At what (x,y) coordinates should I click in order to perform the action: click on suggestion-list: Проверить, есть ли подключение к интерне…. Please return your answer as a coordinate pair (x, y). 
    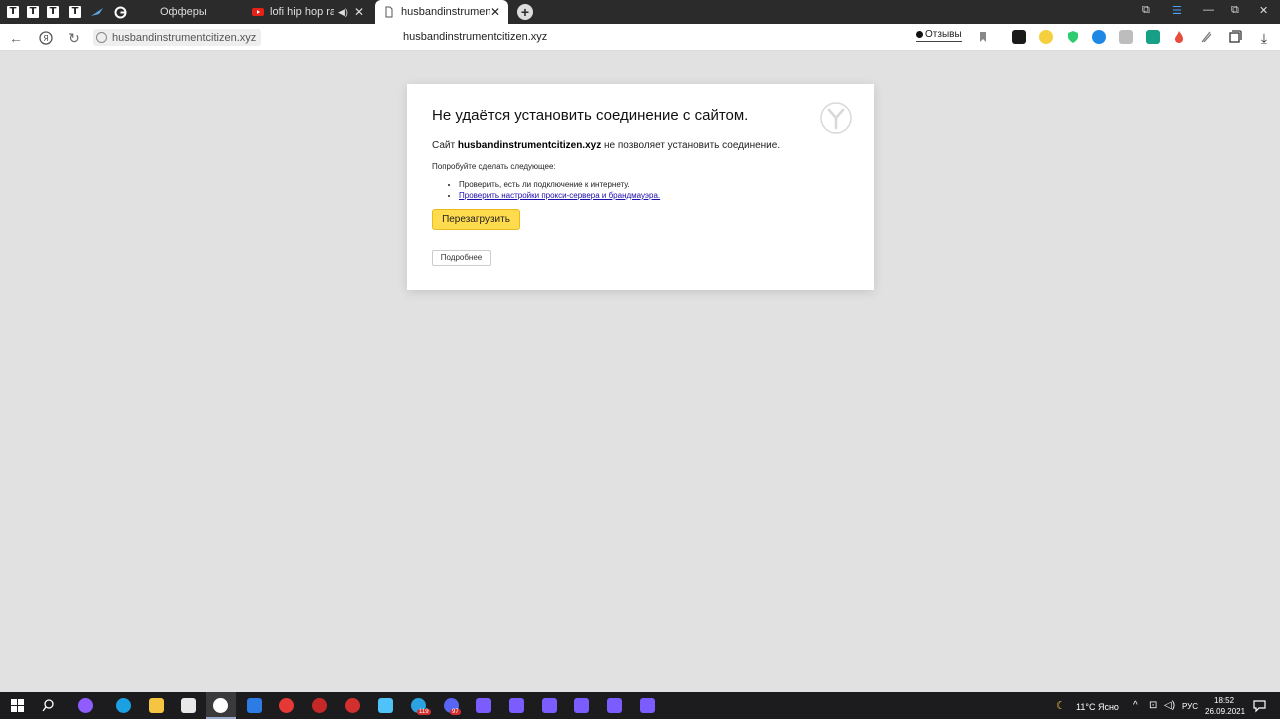
    Looking at the image, I should click on (559, 191).